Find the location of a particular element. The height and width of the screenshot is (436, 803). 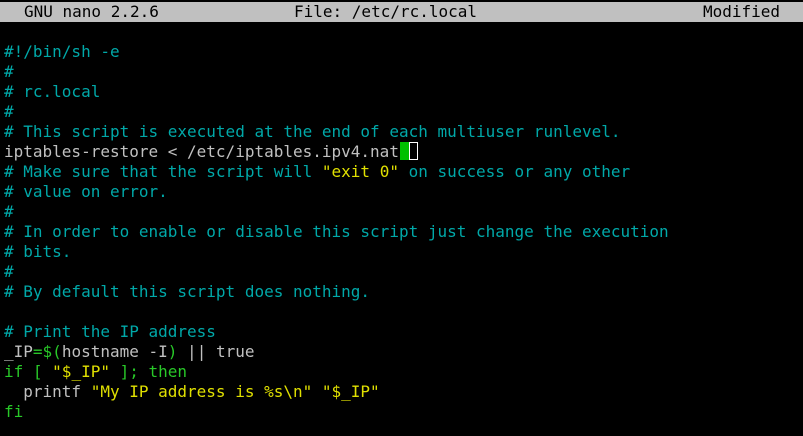

code-line: if [ "$_IP" ]; then is located at coordinates (403, 372).